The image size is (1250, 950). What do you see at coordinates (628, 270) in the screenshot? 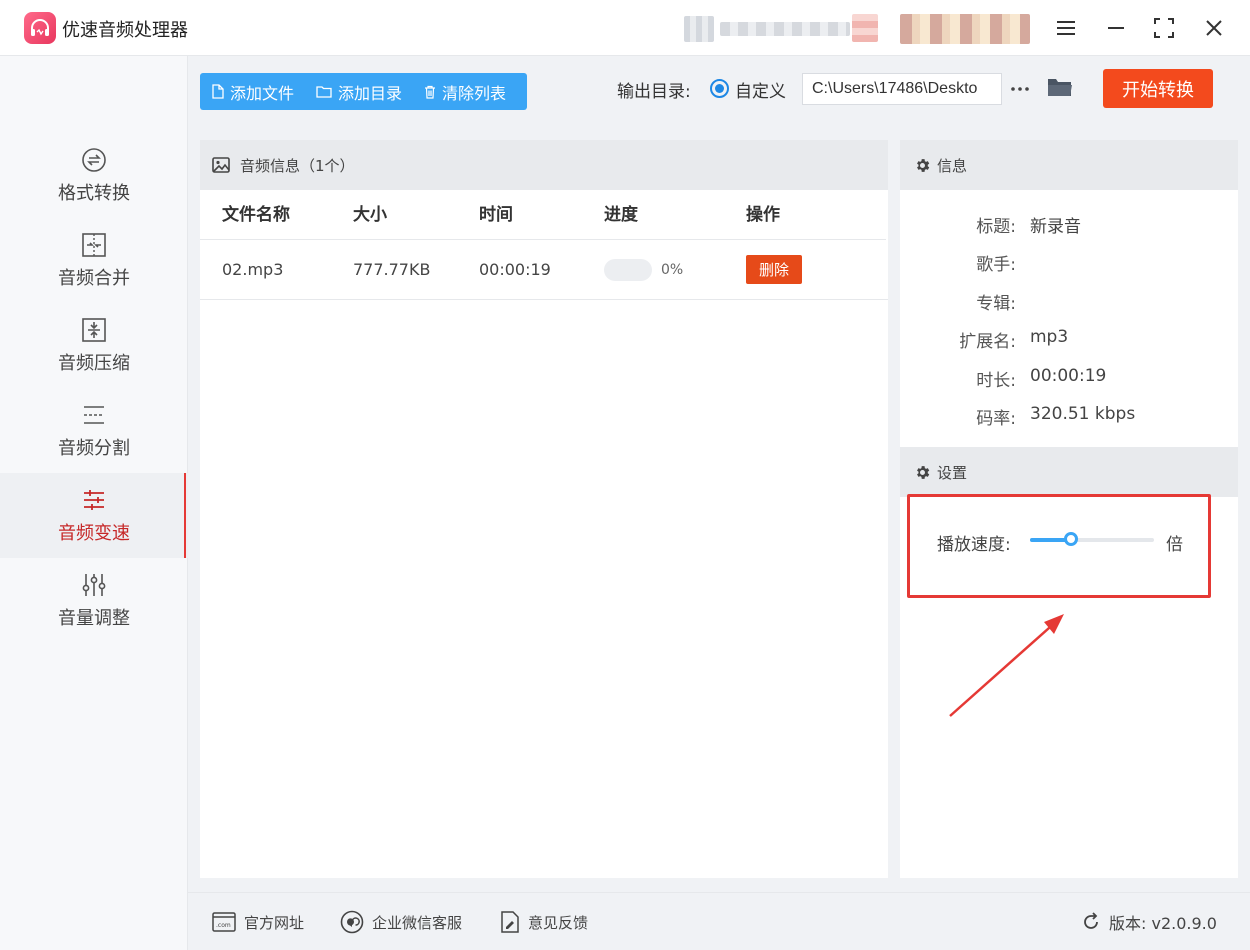
I see `progress-bar` at bounding box center [628, 270].